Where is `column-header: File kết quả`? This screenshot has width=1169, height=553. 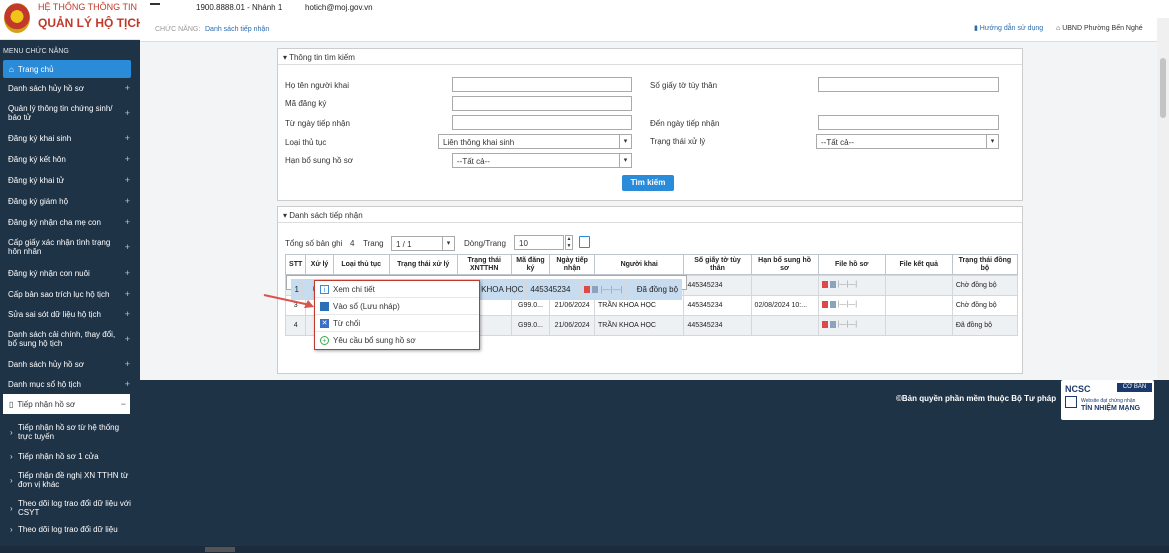 column-header: File kết quả is located at coordinates (918, 264).